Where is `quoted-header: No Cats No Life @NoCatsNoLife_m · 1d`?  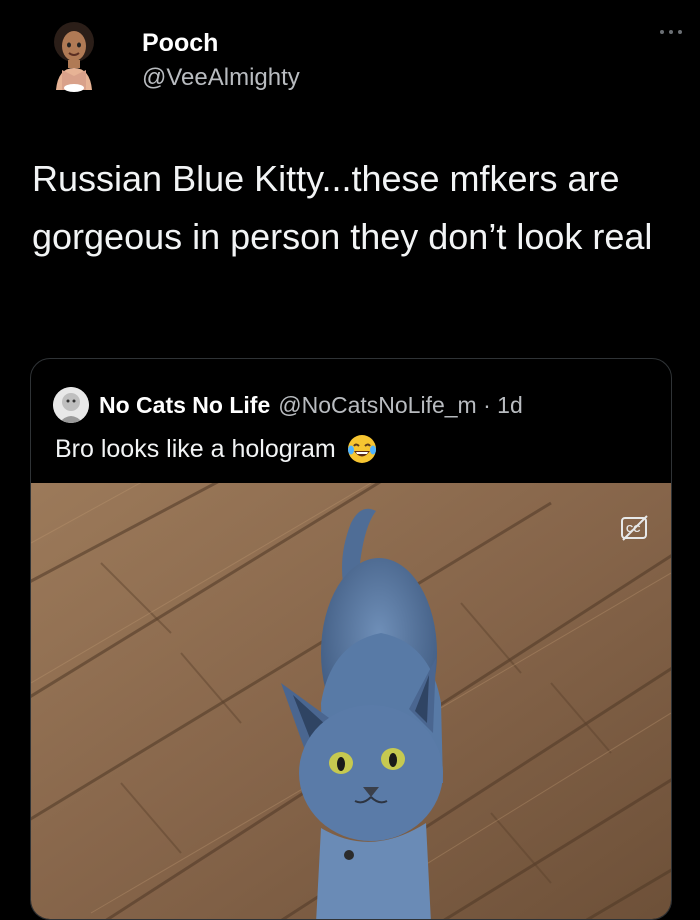
quoted-header: No Cats No Life @NoCatsNoLife_m · 1d is located at coordinates (288, 405).